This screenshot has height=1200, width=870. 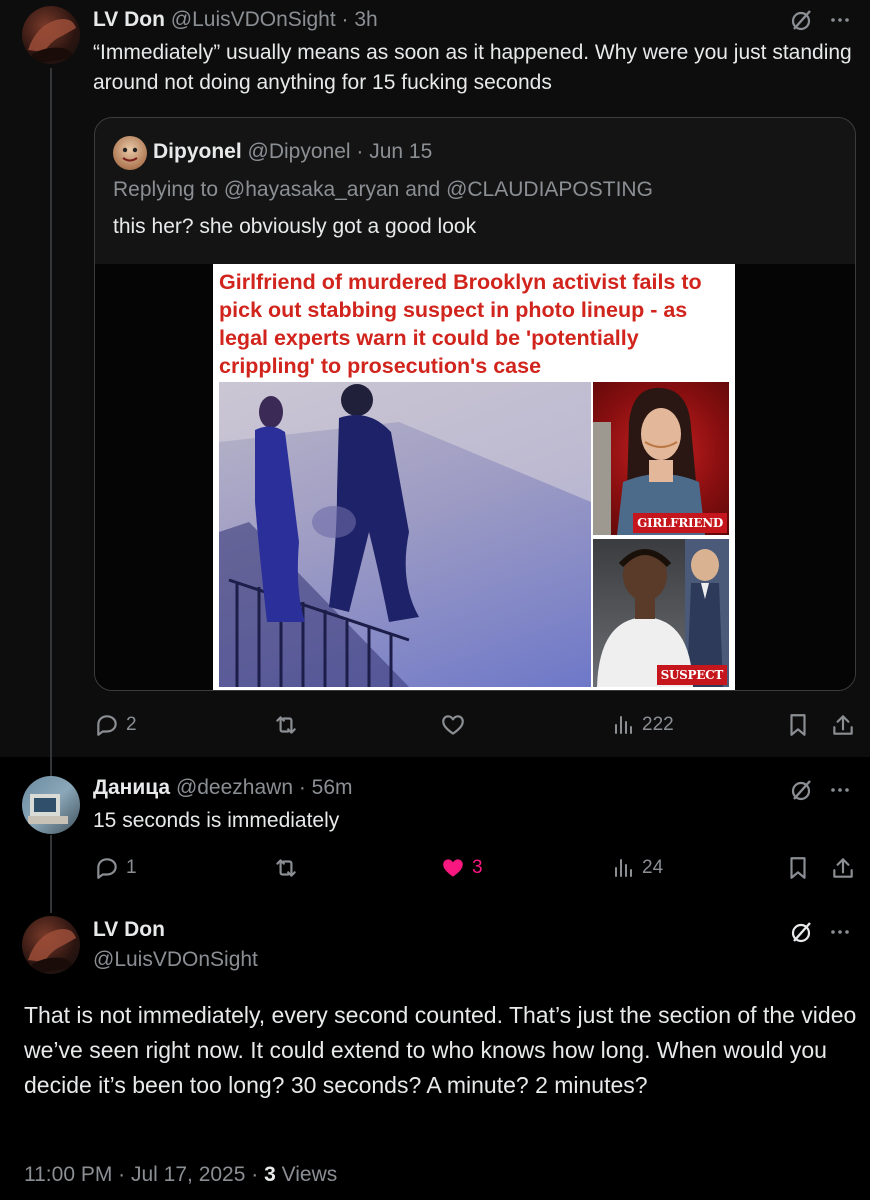 What do you see at coordinates (270, 1174) in the screenshot?
I see `views-count: 3` at bounding box center [270, 1174].